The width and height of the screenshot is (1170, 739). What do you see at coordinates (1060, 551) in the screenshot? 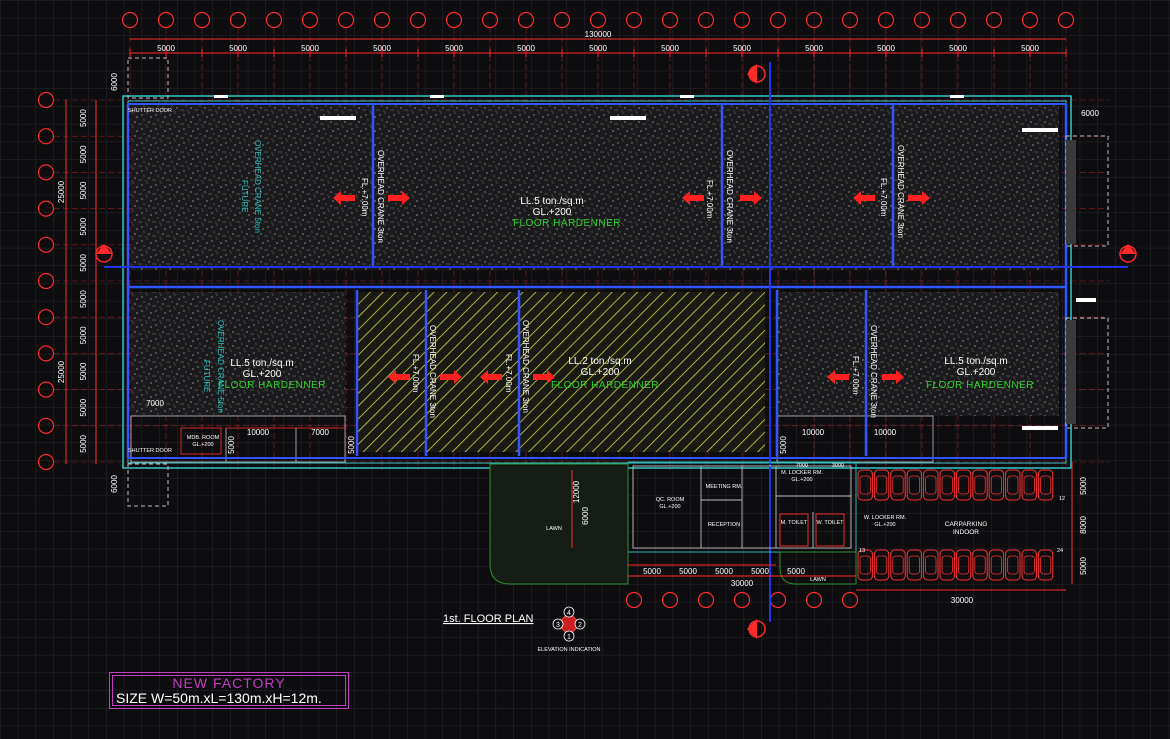
I see `parking-no-24: 24` at bounding box center [1060, 551].